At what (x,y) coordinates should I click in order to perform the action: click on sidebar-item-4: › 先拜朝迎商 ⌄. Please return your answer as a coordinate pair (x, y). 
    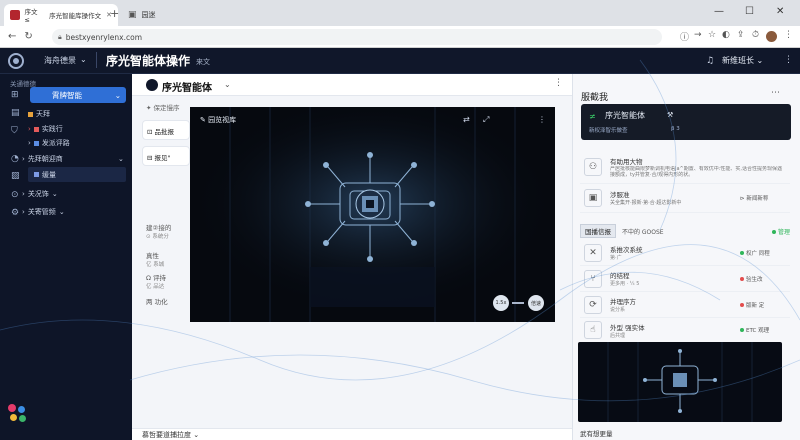
    Looking at the image, I should click on (73, 159).